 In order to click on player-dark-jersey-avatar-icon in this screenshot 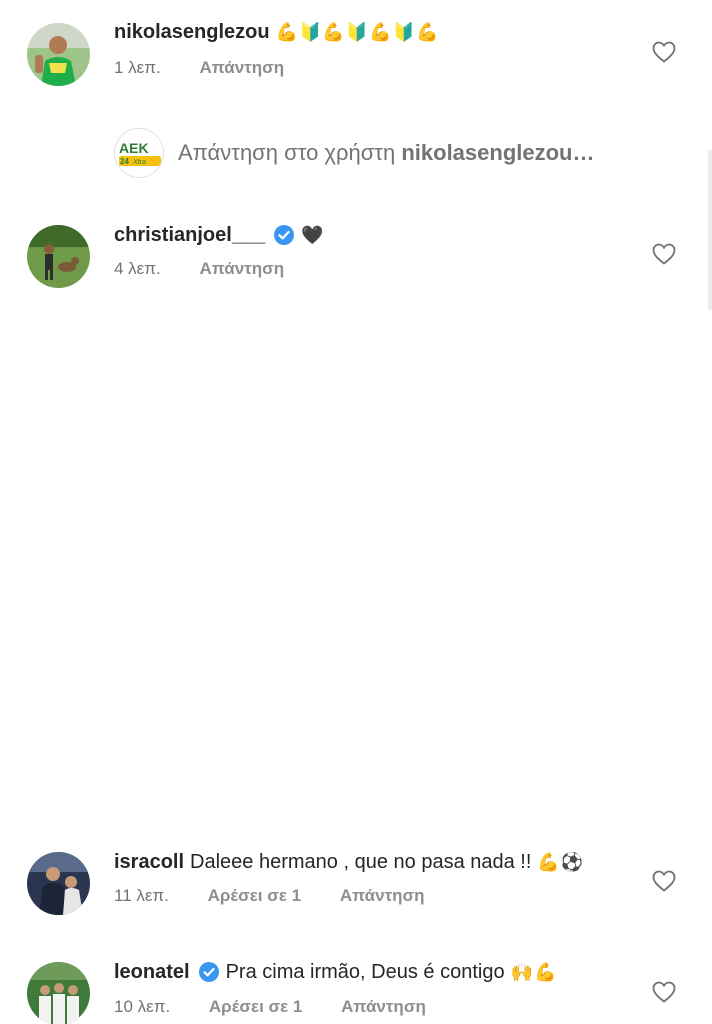, I will do `click(58, 883)`.